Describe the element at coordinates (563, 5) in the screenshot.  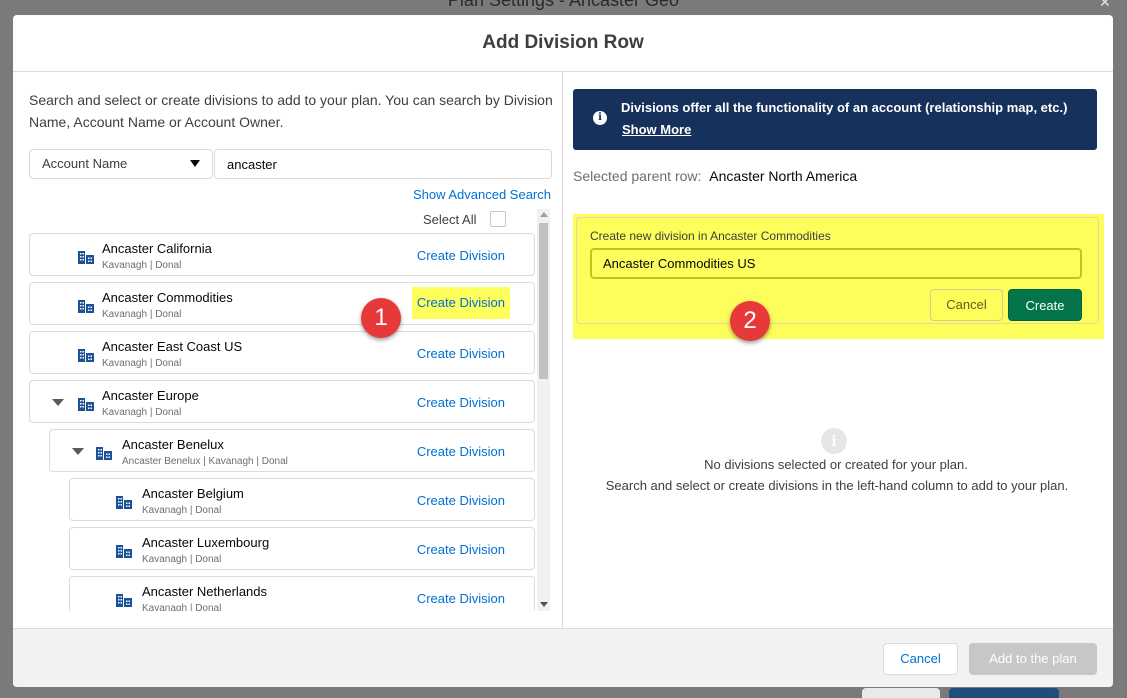
I see `backdrop-title: Plan Settings - Ancaster Geo` at that location.